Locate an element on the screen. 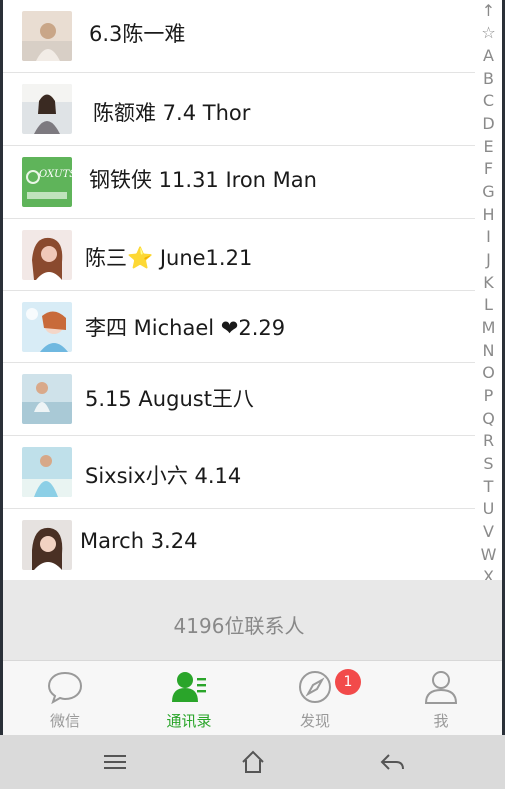 This screenshot has width=505, height=789. alpha-index-letter: L is located at coordinates (488, 305).